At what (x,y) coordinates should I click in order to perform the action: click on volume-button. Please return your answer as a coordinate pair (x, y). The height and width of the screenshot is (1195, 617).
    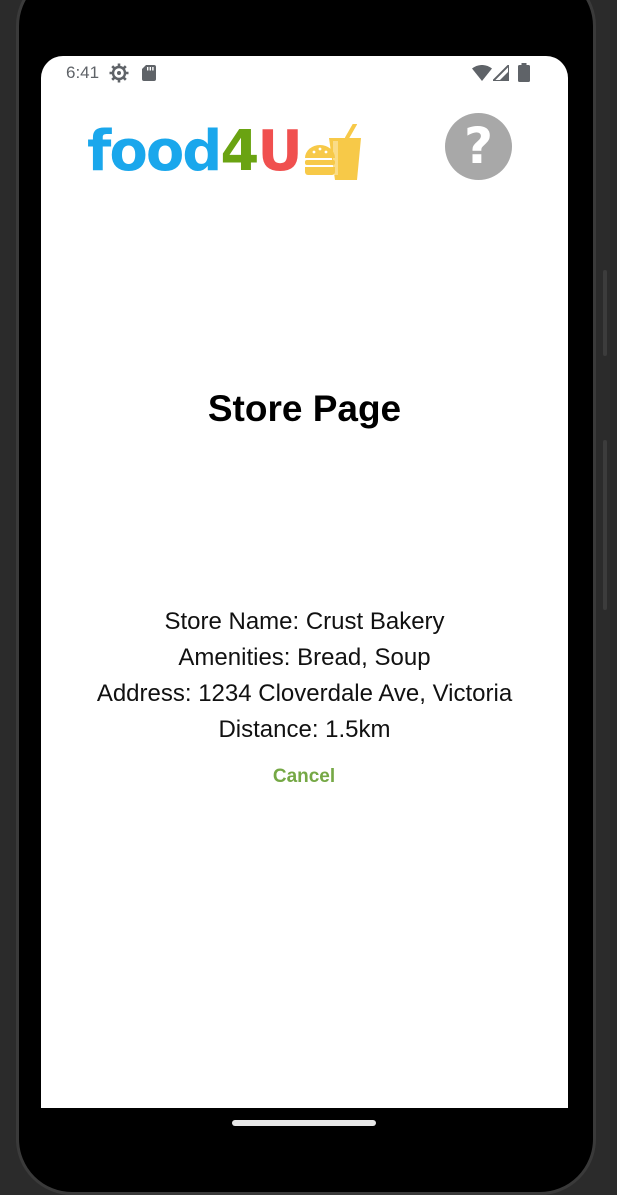
    Looking at the image, I should click on (605, 313).